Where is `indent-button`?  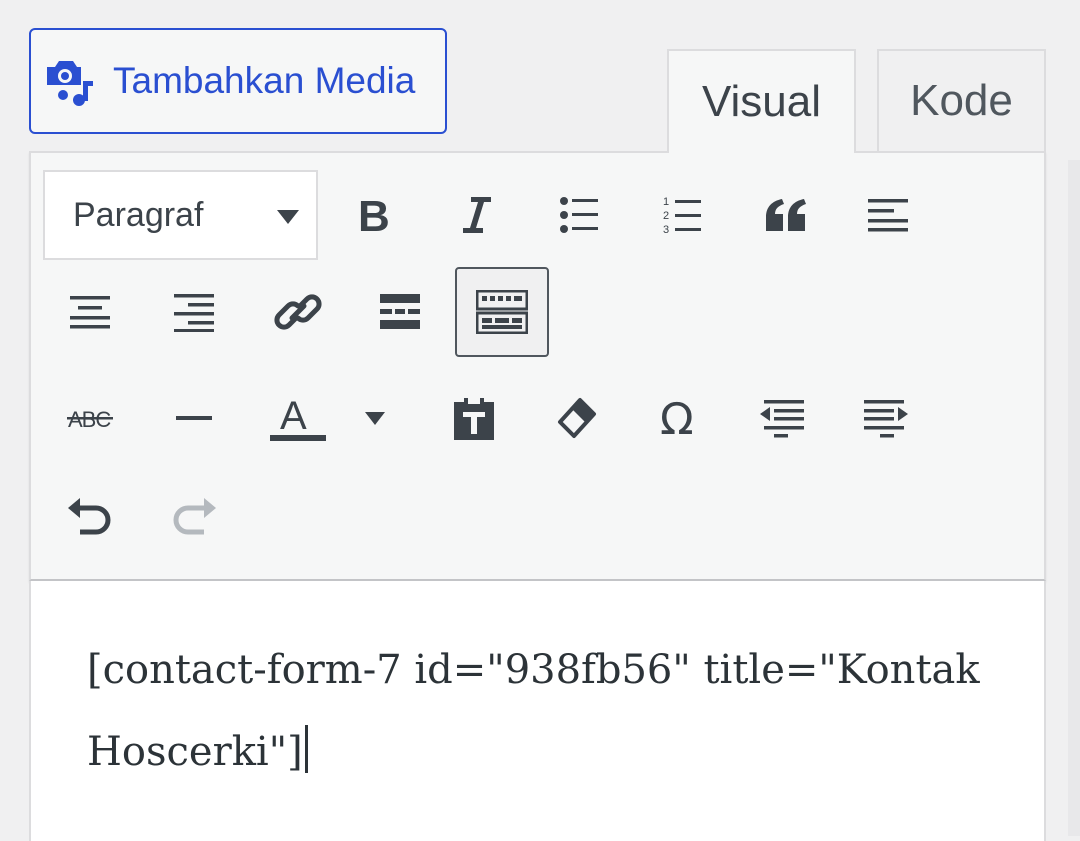
indent-button is located at coordinates (886, 418).